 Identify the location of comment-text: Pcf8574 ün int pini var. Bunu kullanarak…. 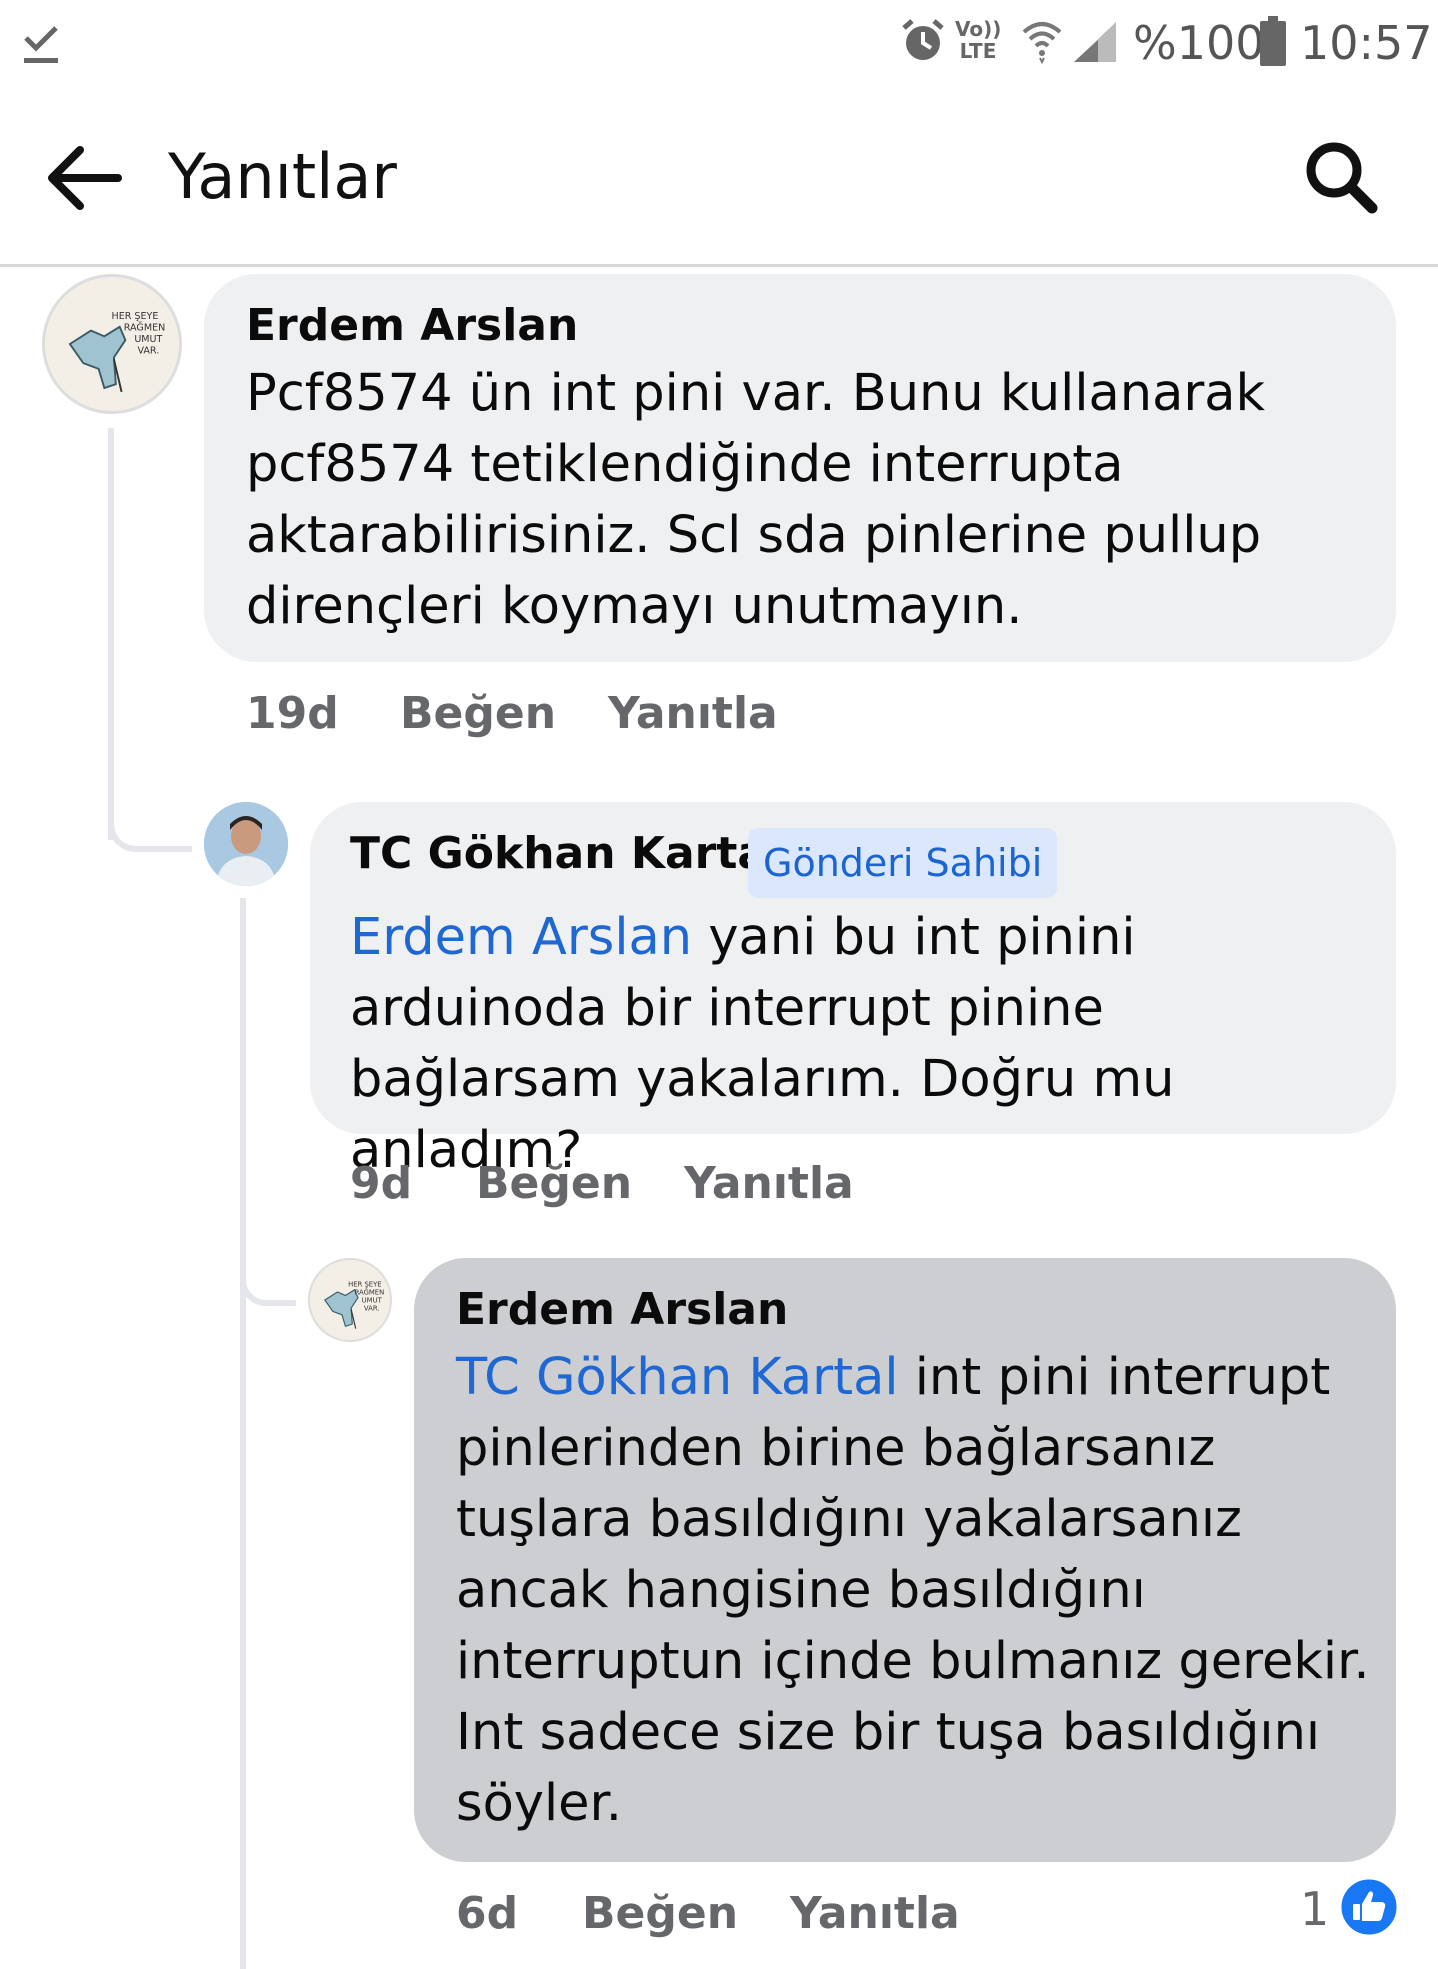
(756, 500).